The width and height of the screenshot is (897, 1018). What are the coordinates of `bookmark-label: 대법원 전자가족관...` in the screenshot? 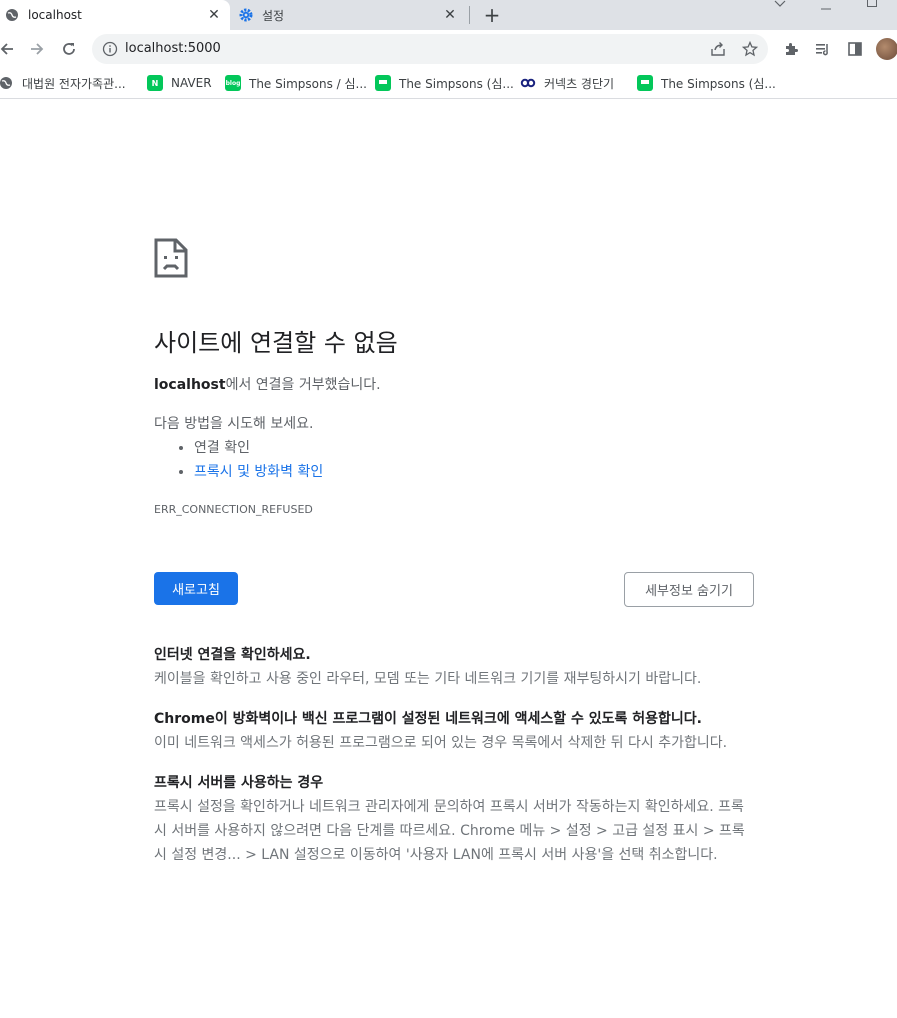 It's located at (74, 83).